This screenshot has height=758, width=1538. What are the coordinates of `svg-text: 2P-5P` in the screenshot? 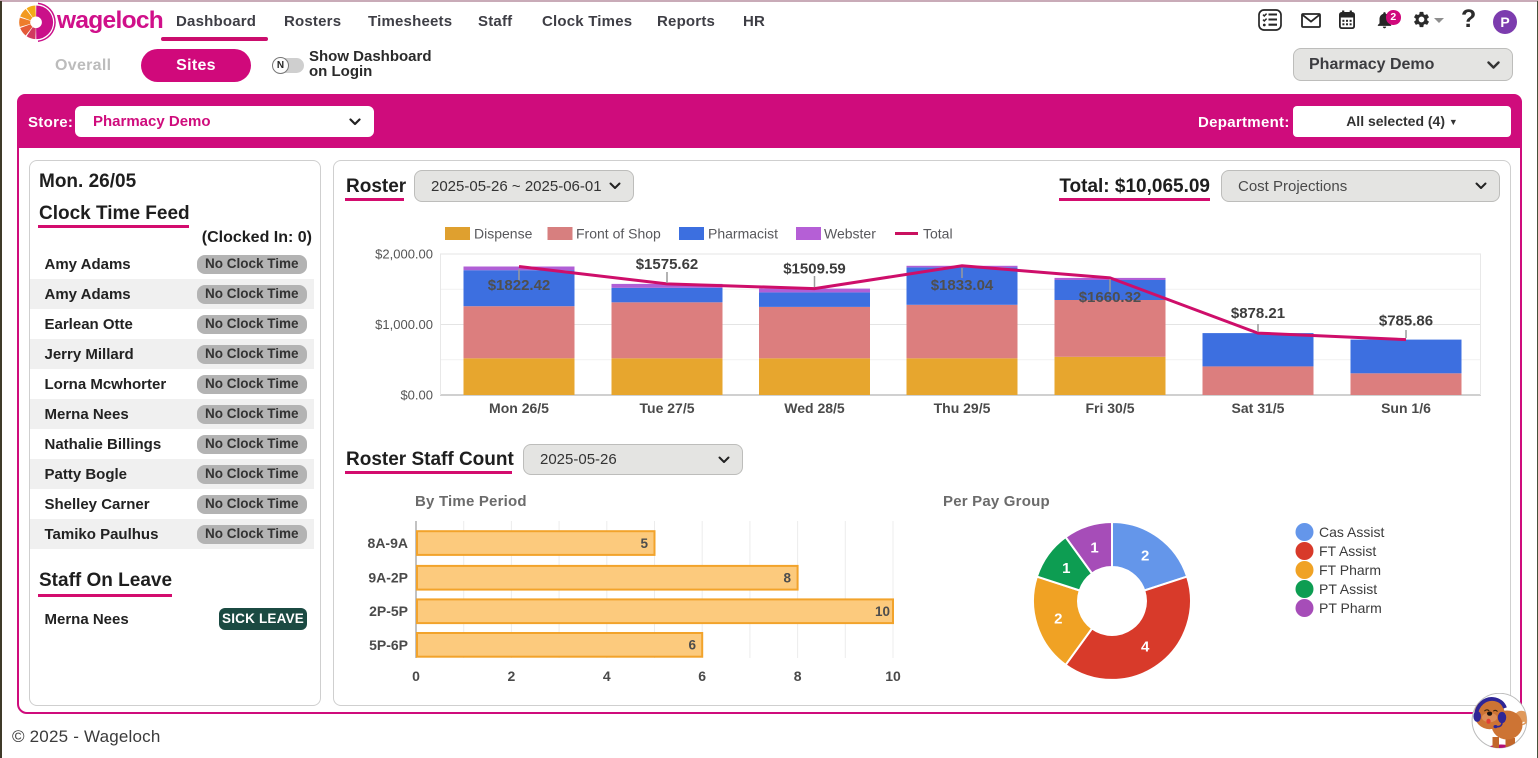 It's located at (388, 611).